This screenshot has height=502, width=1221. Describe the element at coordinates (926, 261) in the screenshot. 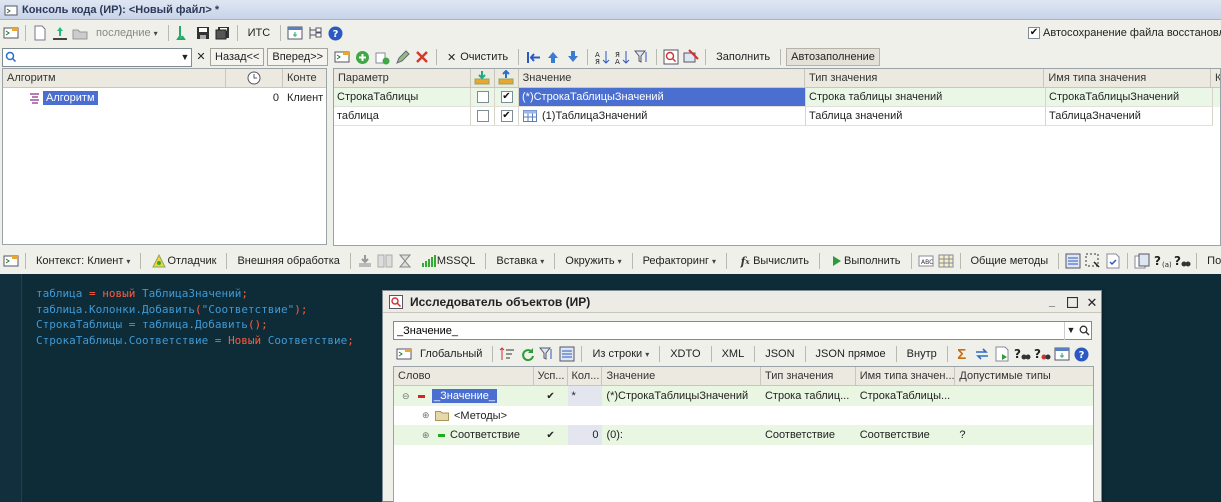

I see `text-format-icon: ABC` at that location.